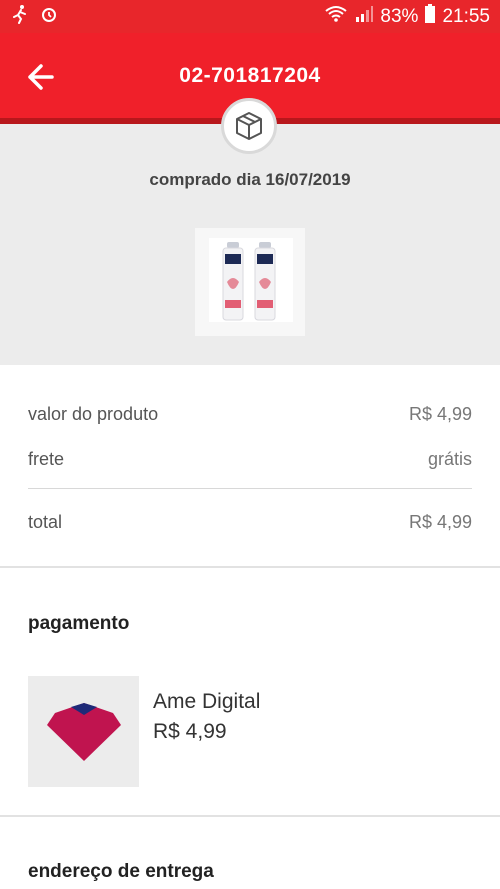 The image size is (500, 889). Describe the element at coordinates (20, 16) in the screenshot. I see `runner-icon` at that location.